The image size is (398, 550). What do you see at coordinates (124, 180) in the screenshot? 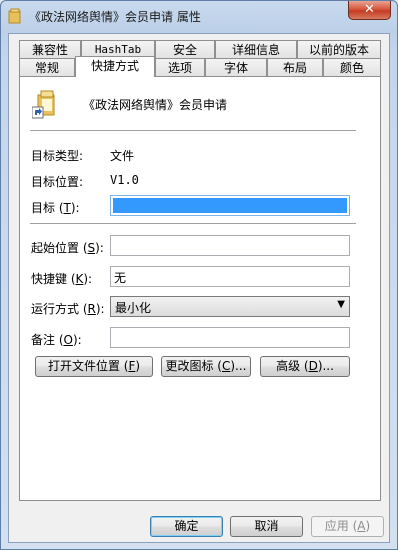
I see `target-location-value: V1.0` at bounding box center [124, 180].